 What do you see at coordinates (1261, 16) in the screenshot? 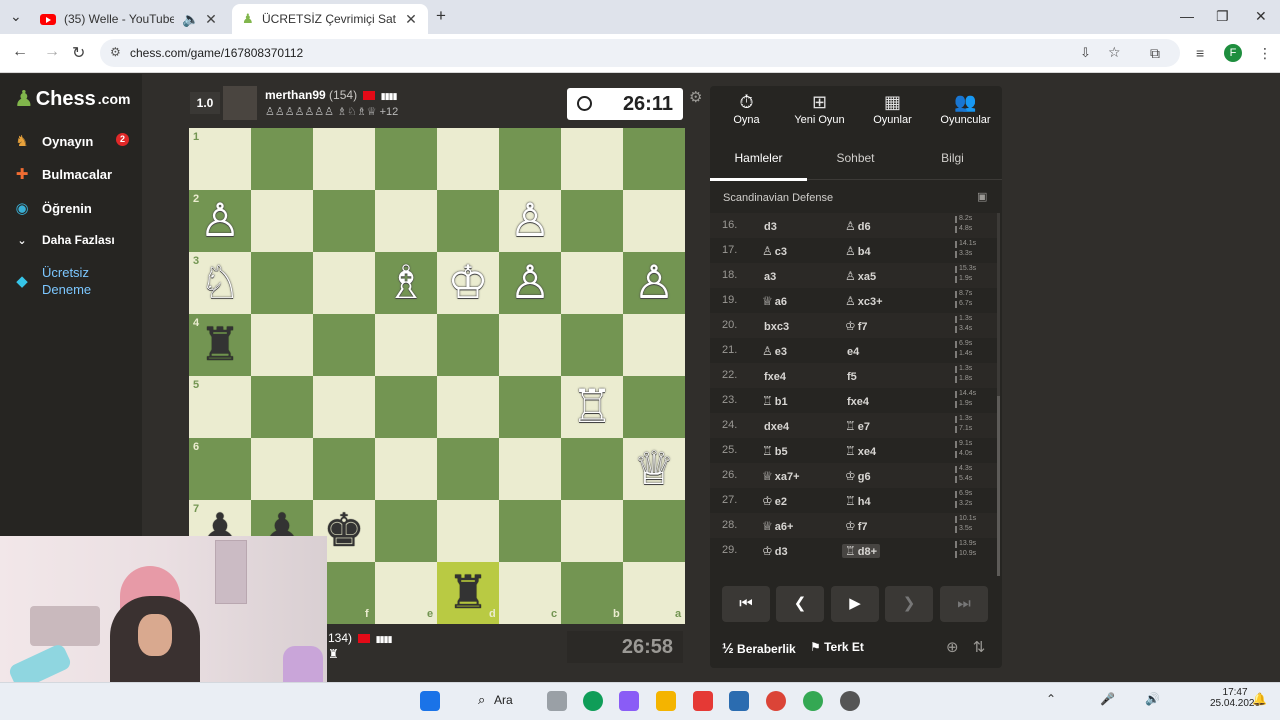
I see `close-window-icon: ✕` at bounding box center [1261, 16].